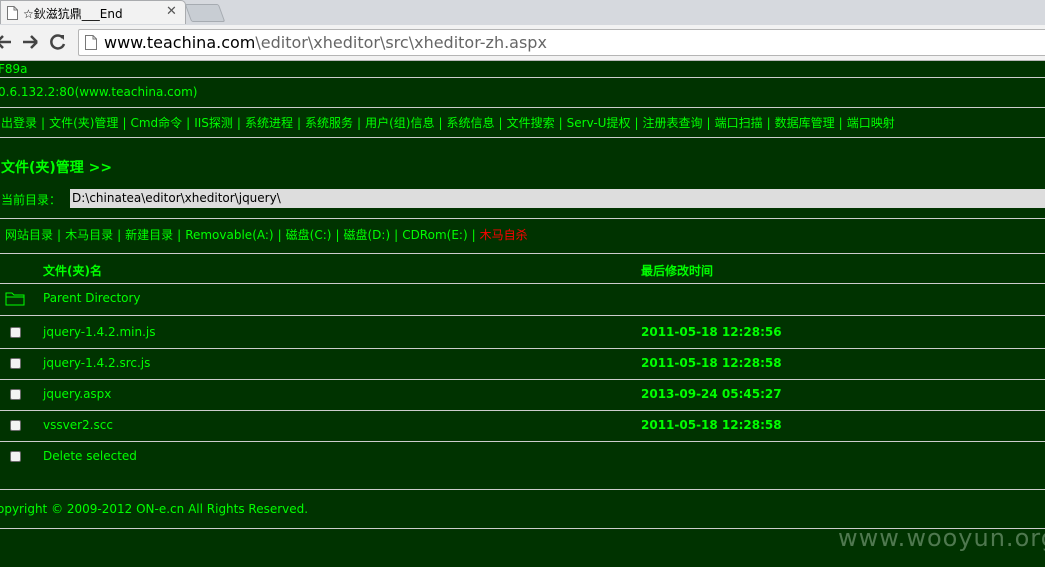 The width and height of the screenshot is (1045, 567). What do you see at coordinates (522, 364) in the screenshot?
I see `file-row: jquery-1.4.2.src.js 2011-05-18 12:28:58` at bounding box center [522, 364].